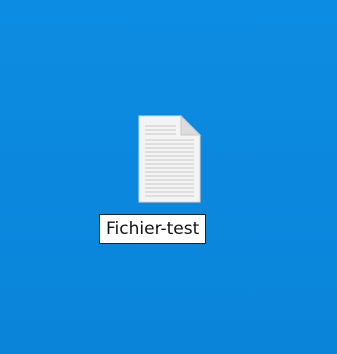 This screenshot has height=354, width=337. I want to click on filename-rename-field: Fichier-test, so click(153, 229).